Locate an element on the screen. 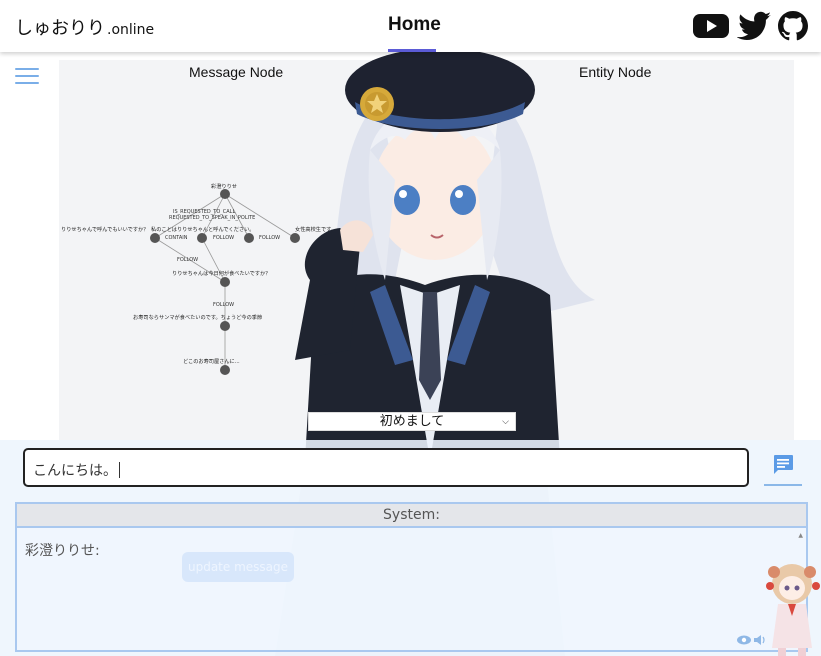  github-icon is located at coordinates (793, 26).